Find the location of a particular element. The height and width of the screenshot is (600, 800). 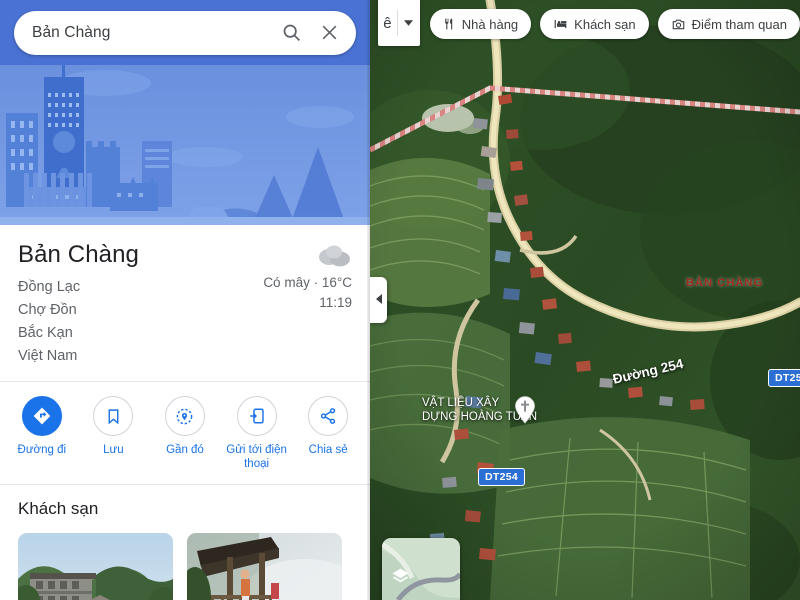

hotel-card: 804.466 ₫ is located at coordinates (95, 566).